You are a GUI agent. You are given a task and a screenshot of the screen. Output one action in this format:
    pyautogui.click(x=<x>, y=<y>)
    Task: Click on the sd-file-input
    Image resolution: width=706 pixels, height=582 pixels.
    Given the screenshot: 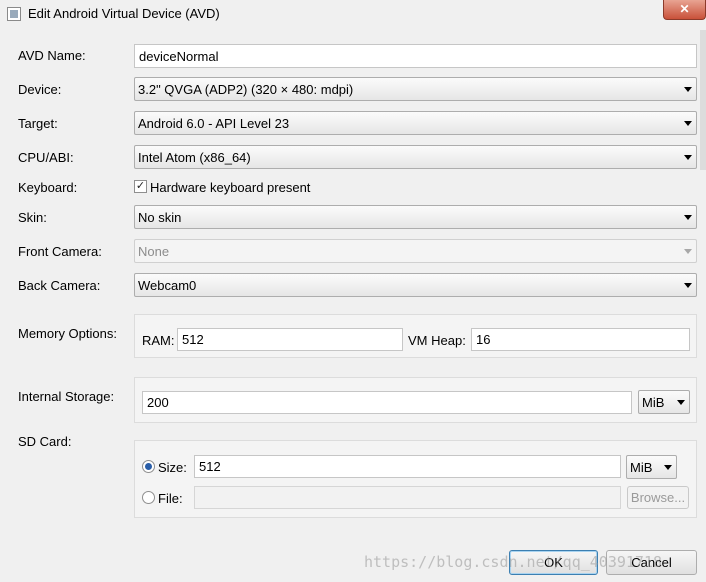 What is the action you would take?
    pyautogui.click(x=407, y=497)
    